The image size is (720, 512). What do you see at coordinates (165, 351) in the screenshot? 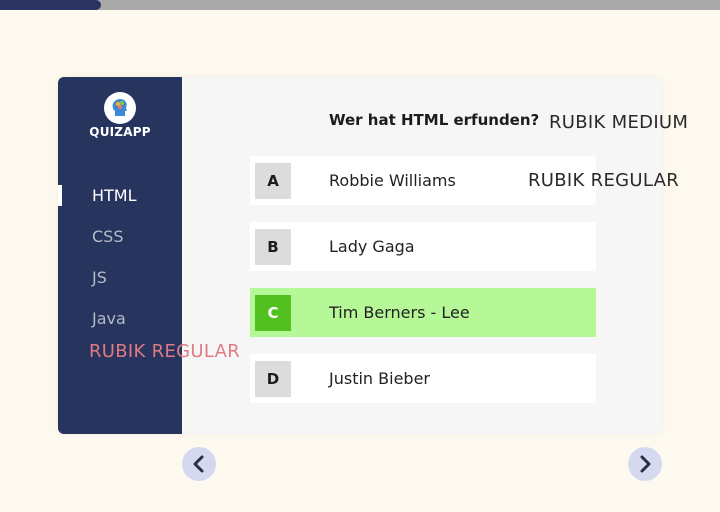
I see `font-annotation-sidebar: RUBIK REGULAR` at bounding box center [165, 351].